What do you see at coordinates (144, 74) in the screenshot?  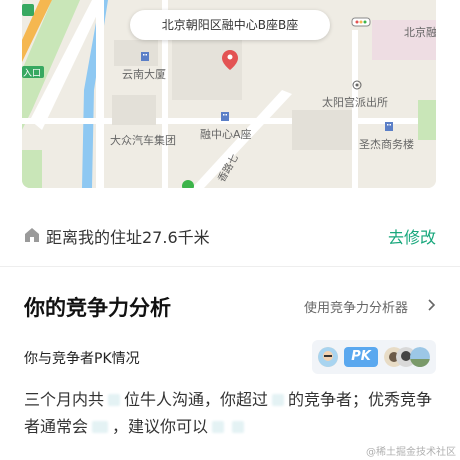 I see `map-label-yunnan: 云南大厦` at bounding box center [144, 74].